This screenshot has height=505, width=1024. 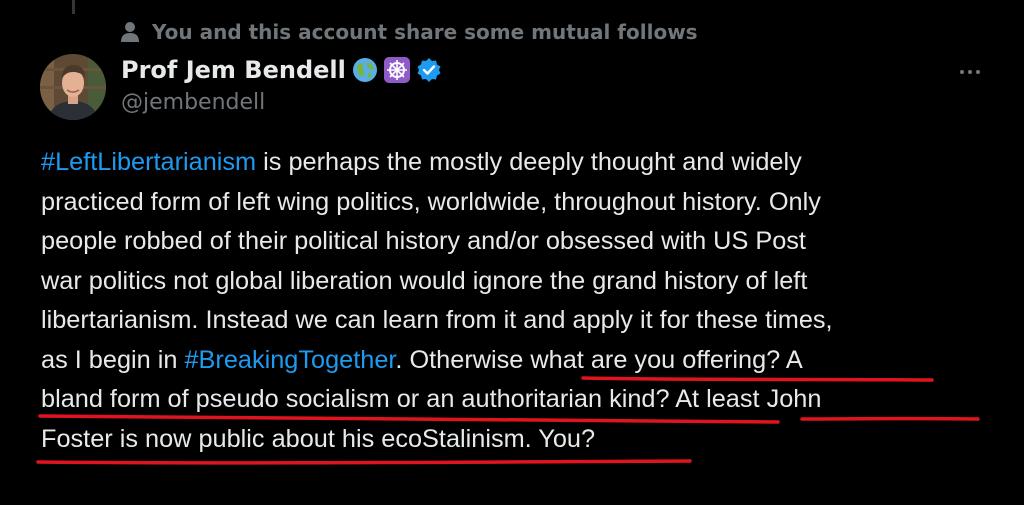 I want to click on tweet-text-segment: . Otherwise what are you offering? A, so click(x=599, y=359).